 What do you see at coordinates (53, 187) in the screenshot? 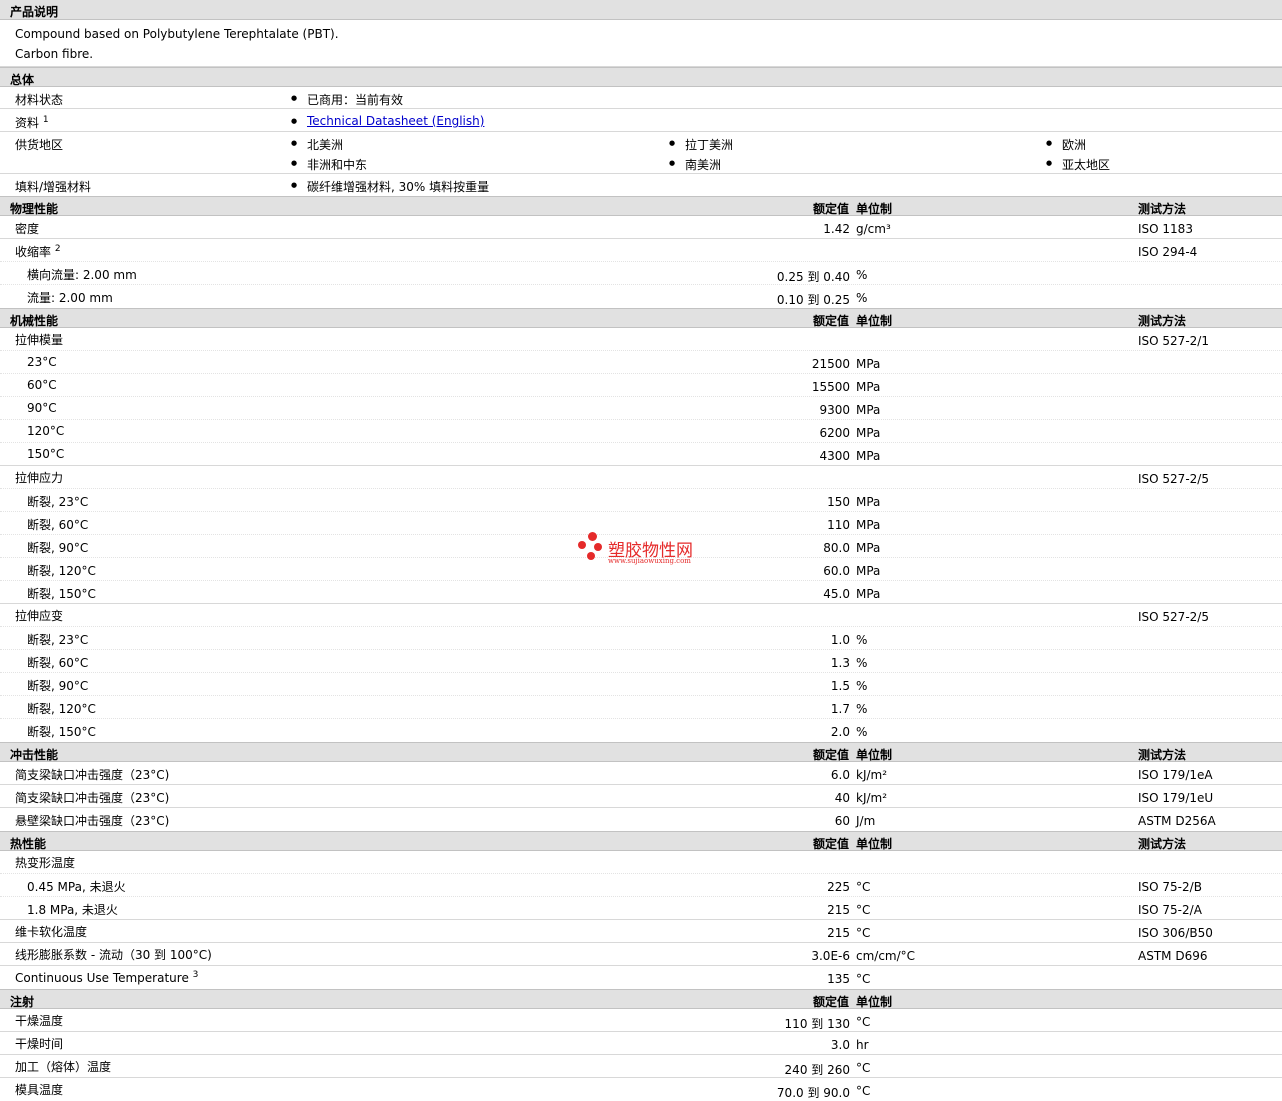
I see `row-label: 填料/增强材料` at bounding box center [53, 187].